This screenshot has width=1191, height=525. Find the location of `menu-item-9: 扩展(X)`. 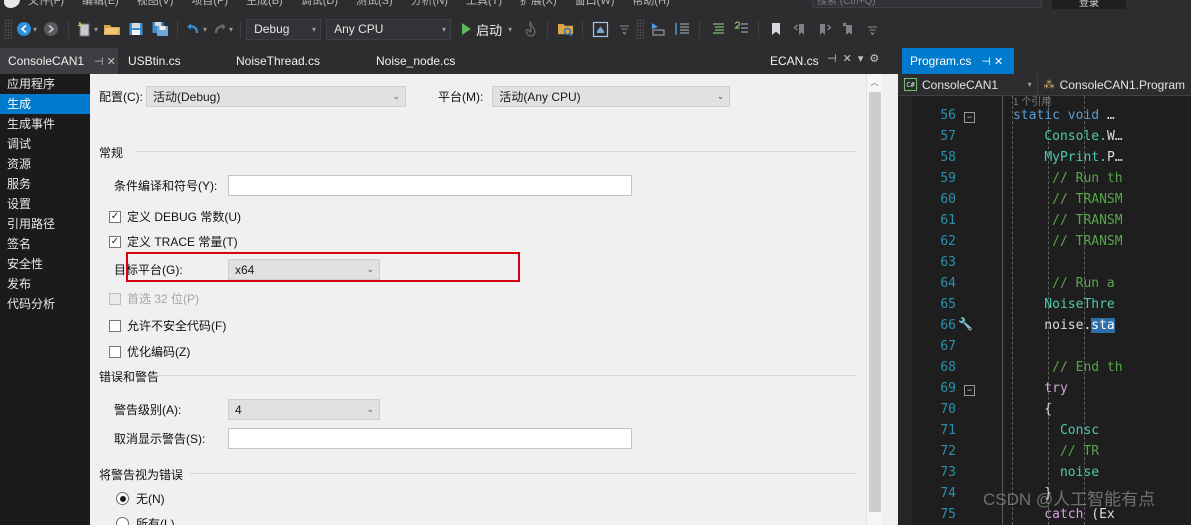

menu-item-9: 扩展(X) is located at coordinates (538, 3).